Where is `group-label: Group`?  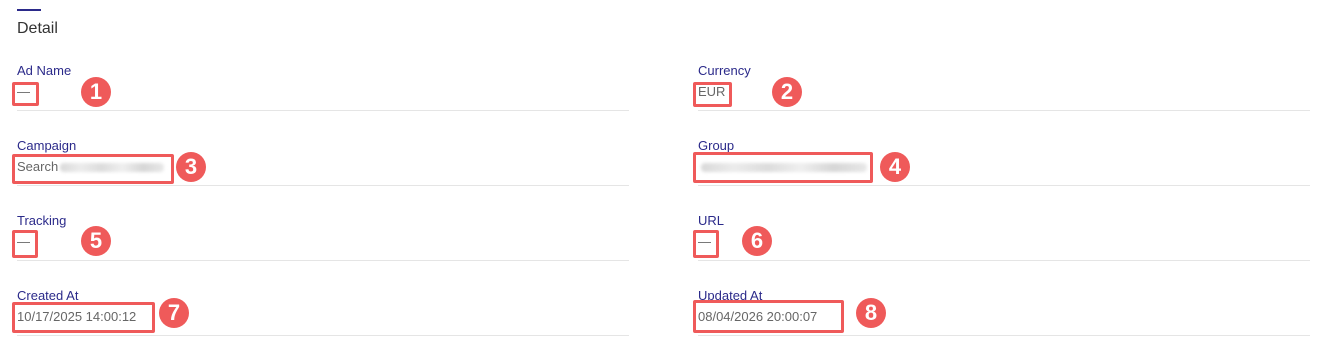
group-label: Group is located at coordinates (716, 145).